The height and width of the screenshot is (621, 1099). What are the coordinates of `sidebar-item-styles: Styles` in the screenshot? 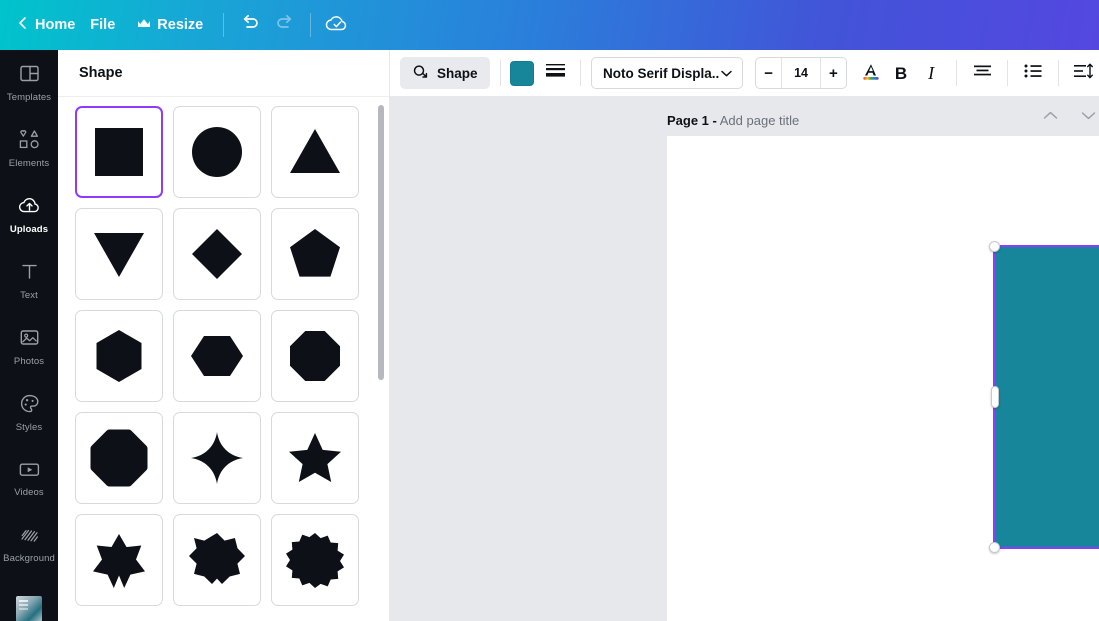 It's located at (29, 413).